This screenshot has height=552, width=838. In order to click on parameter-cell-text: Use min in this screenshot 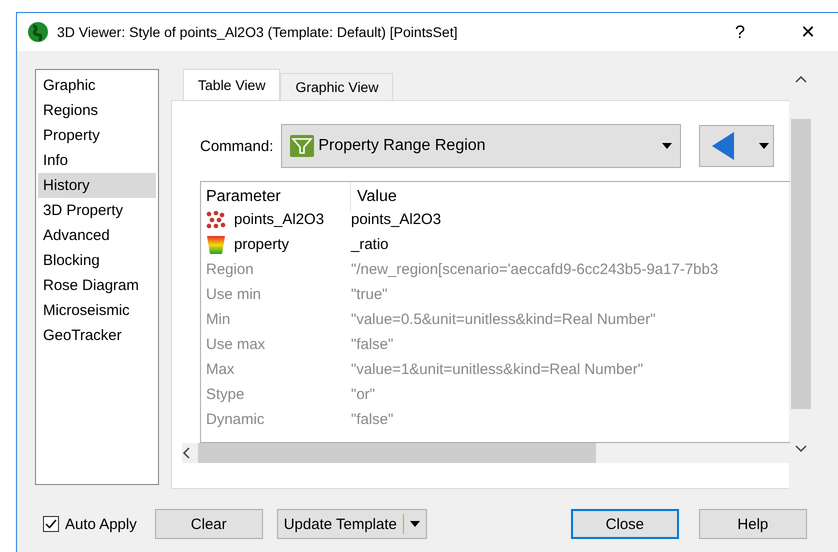, I will do `click(234, 294)`.